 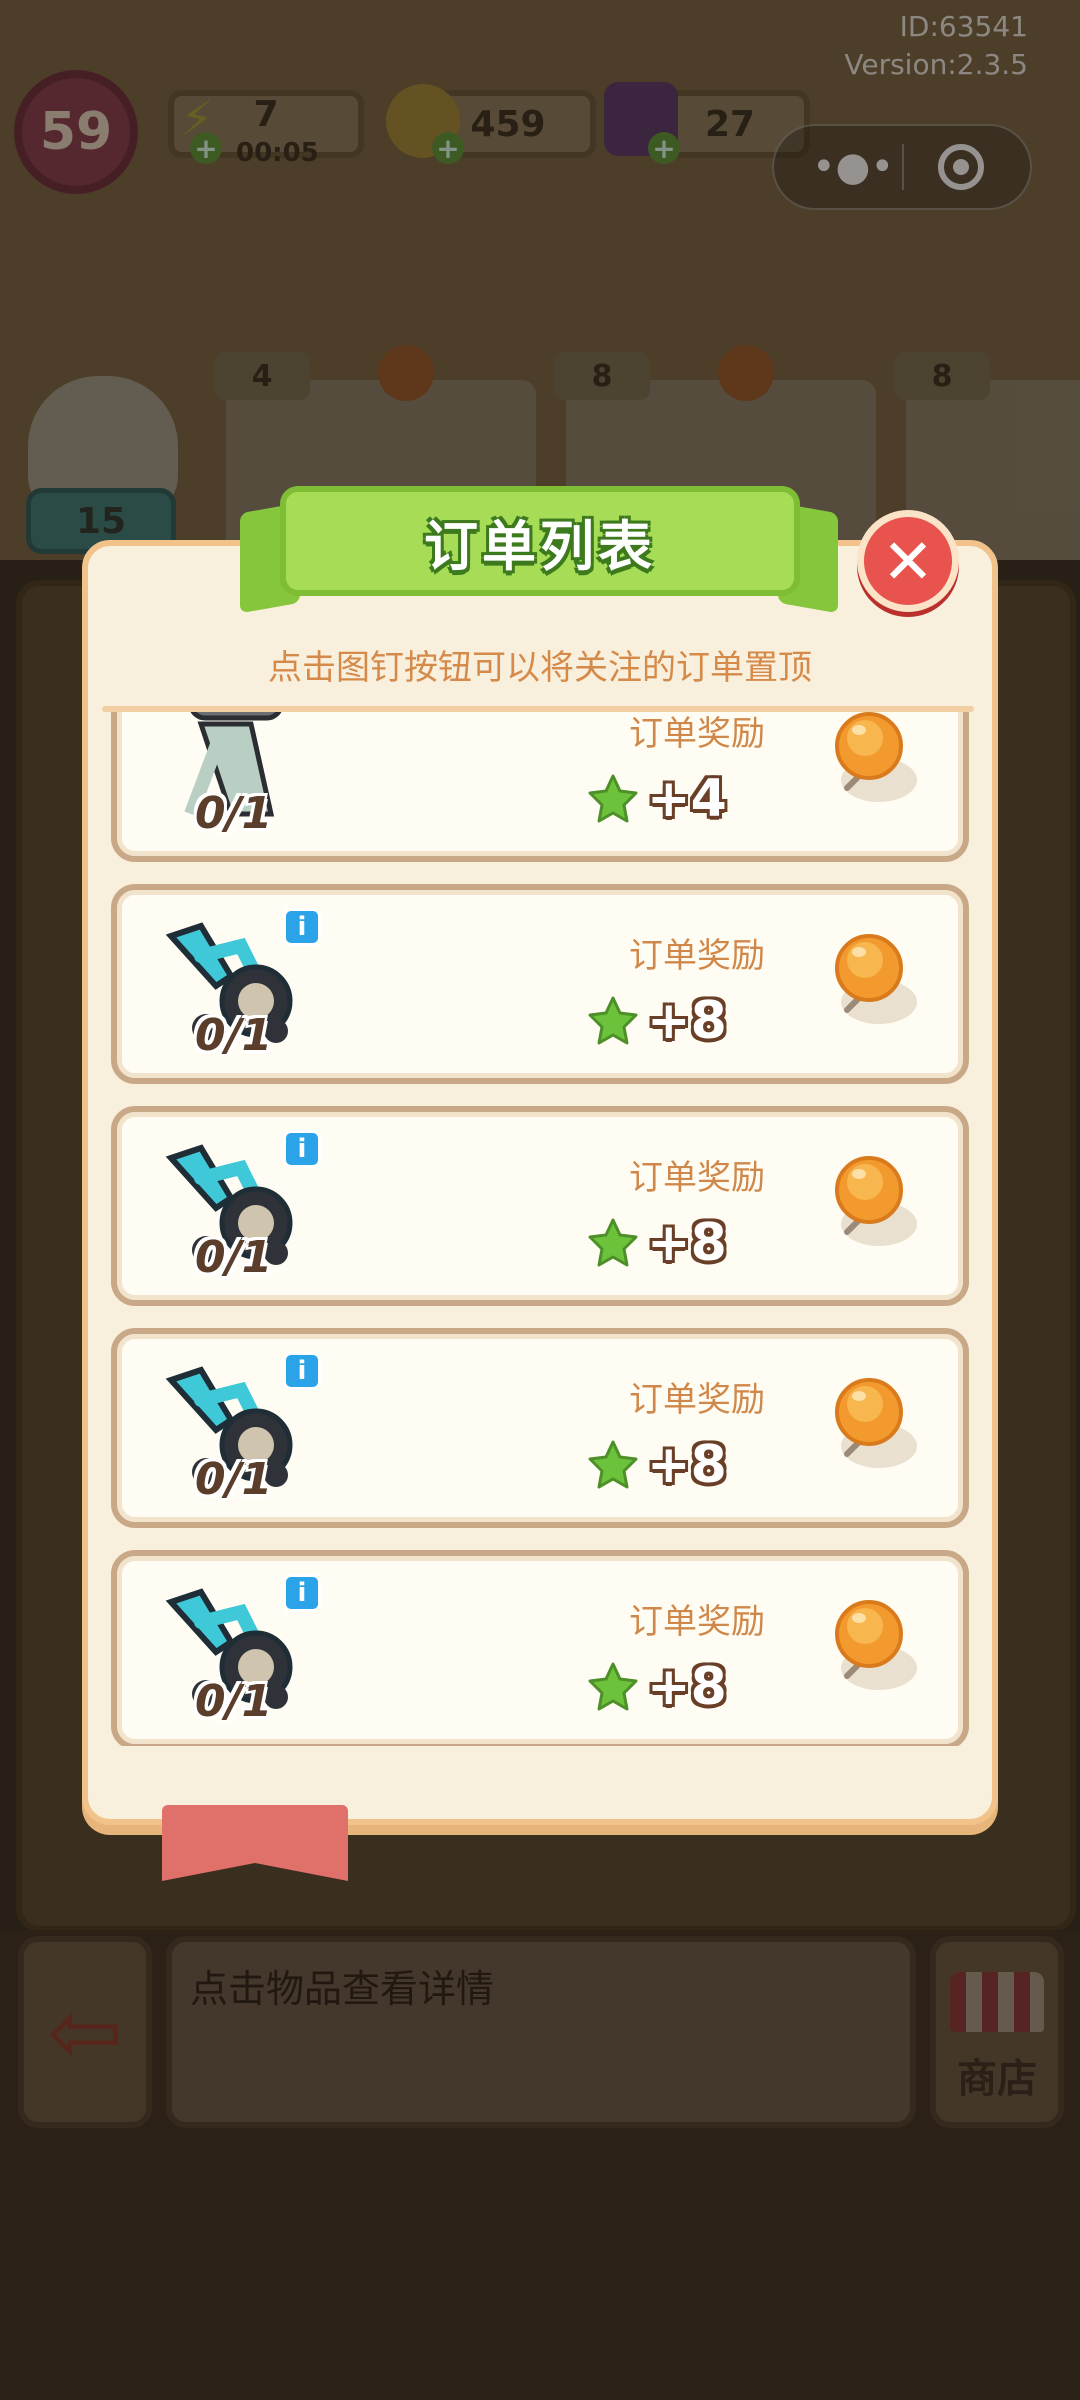 What do you see at coordinates (540, 668) in the screenshot?
I see `modal-subtitle: 点击图钉按钮可以将关注的订单置顶` at bounding box center [540, 668].